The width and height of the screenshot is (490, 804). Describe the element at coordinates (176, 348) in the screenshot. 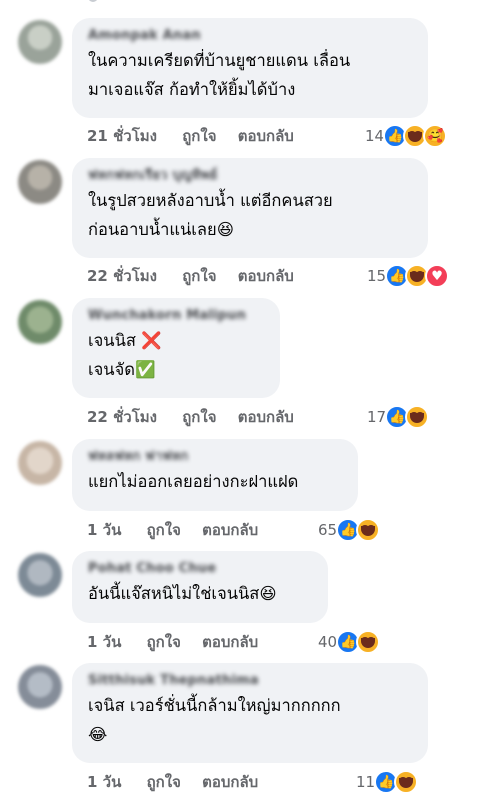

I see `comment-bubble: Wunchakorn Malipun เจนนิส ❌ เจนจัด✅` at that location.